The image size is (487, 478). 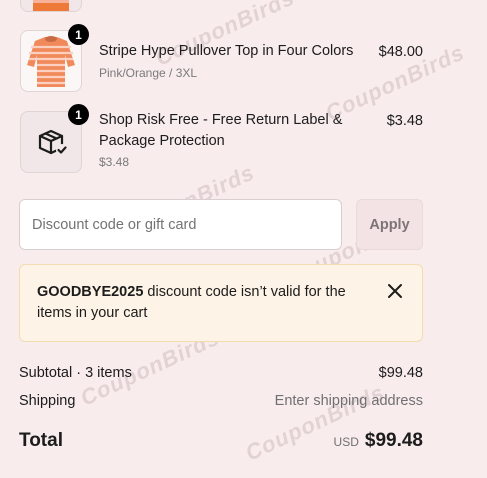 What do you see at coordinates (148, 73) in the screenshot?
I see `product-variant: Pink/Orange / 3XL` at bounding box center [148, 73].